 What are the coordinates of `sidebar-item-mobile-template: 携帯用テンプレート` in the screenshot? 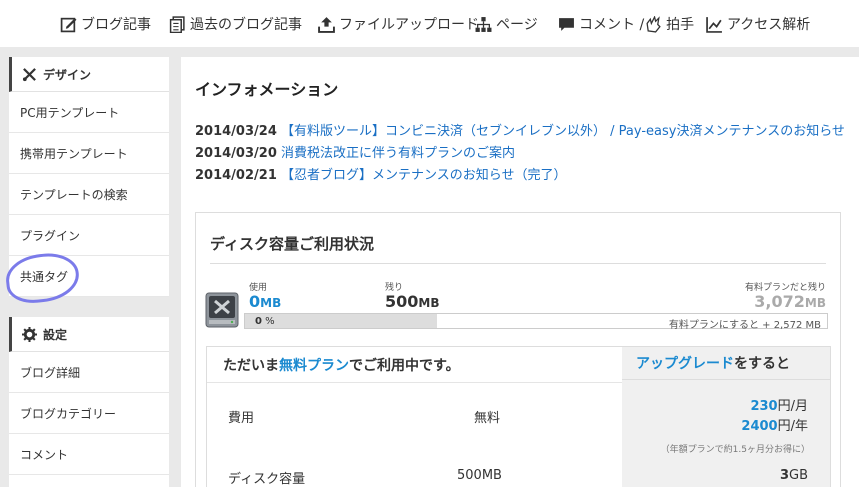 It's located at (89, 153).